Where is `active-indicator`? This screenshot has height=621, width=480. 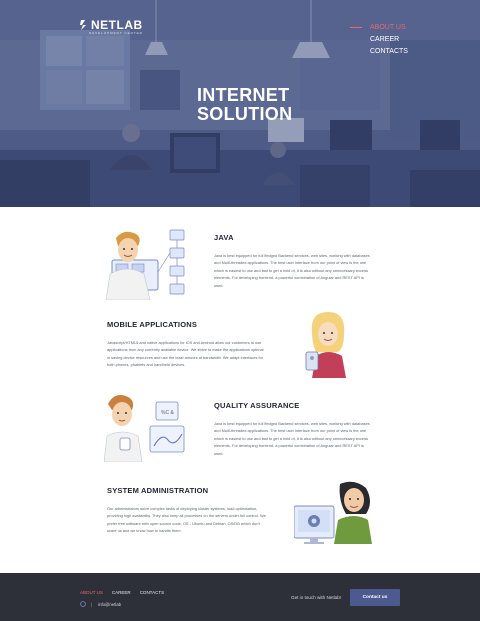 active-indicator is located at coordinates (356, 27).